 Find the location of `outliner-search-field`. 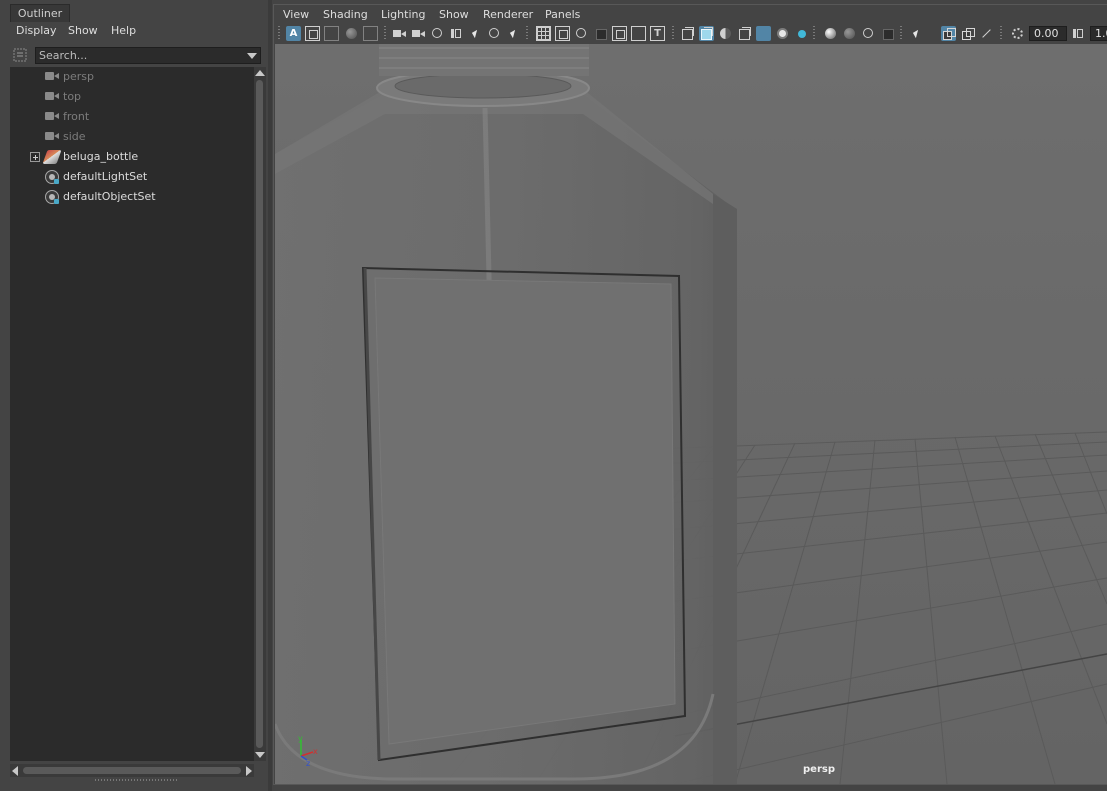

outliner-search-field is located at coordinates (148, 55).